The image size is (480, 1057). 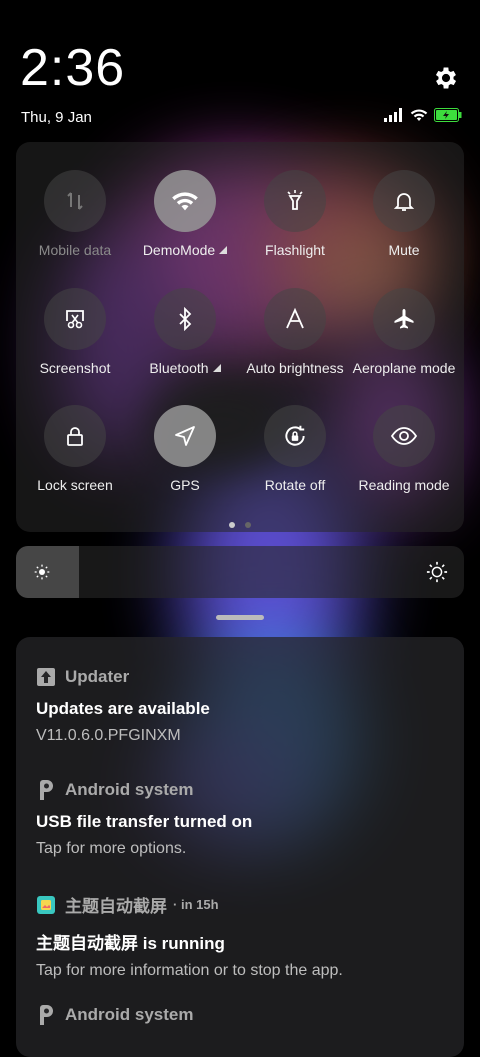 What do you see at coordinates (199, 904) in the screenshot?
I see `notification-time: in 15h` at bounding box center [199, 904].